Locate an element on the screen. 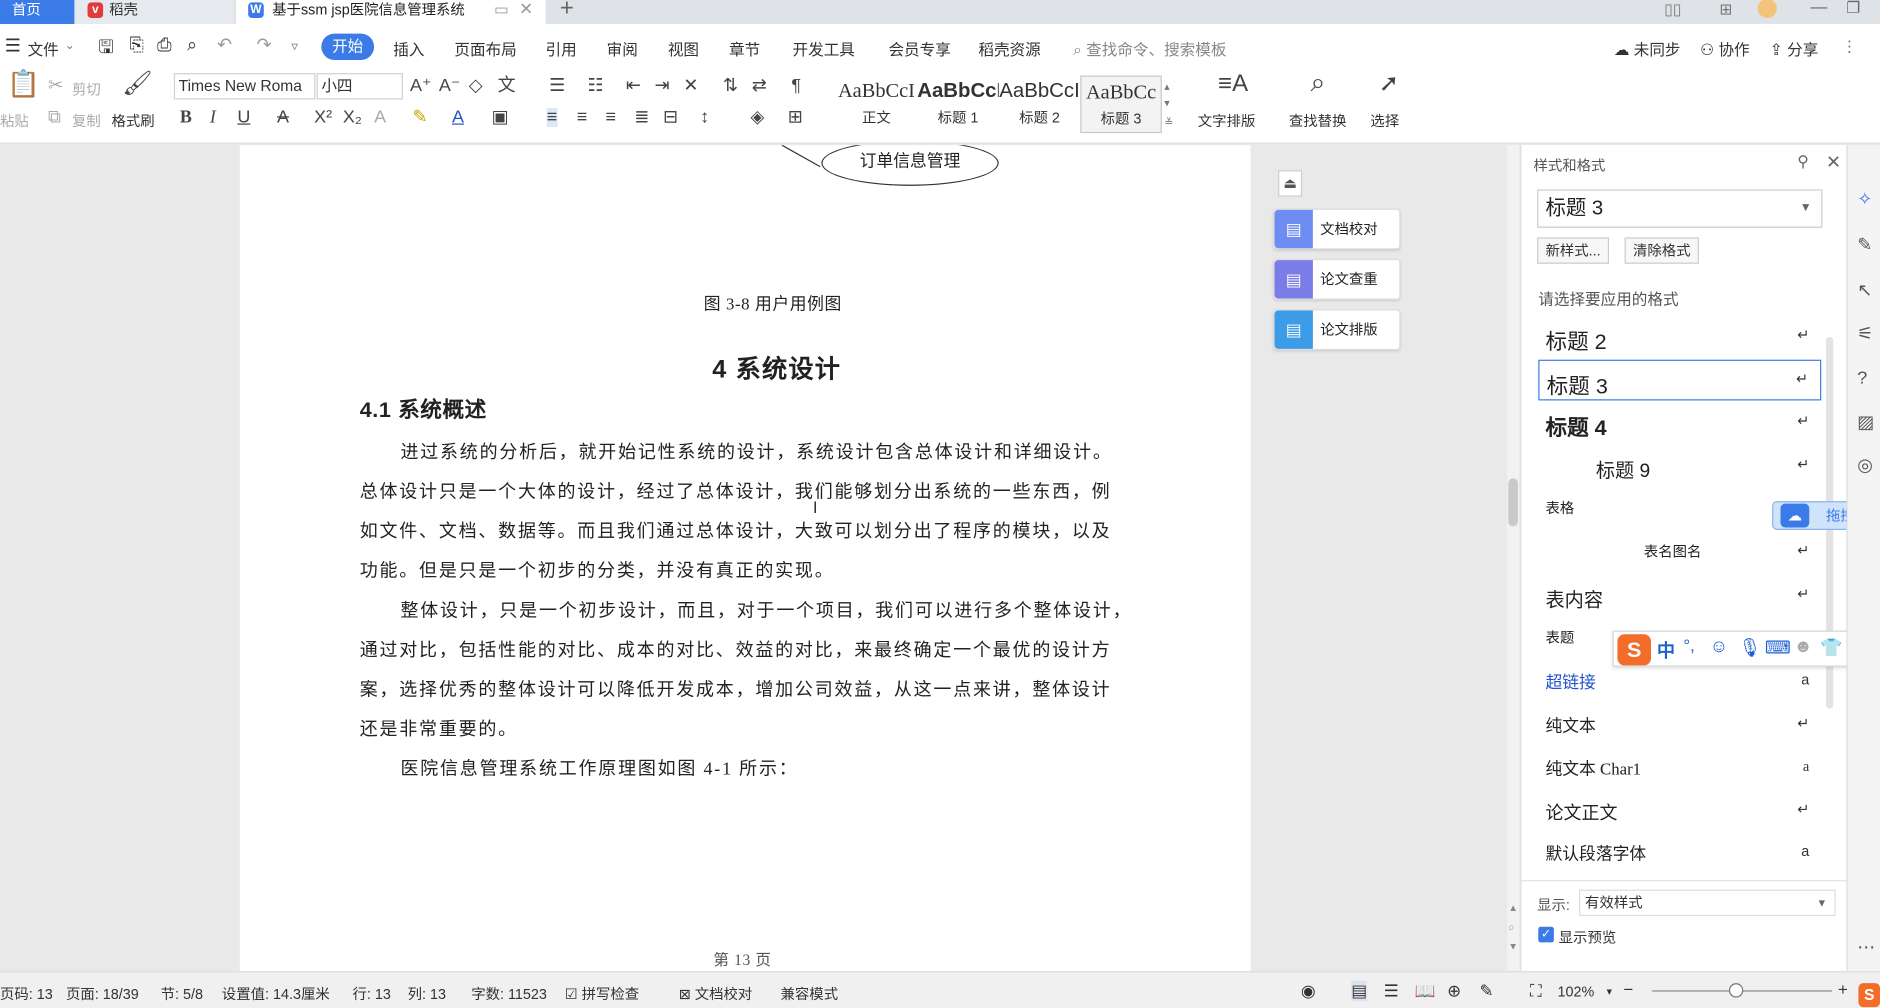 The image size is (1880, 1008). current-style-select: 标题 3 ▼ is located at coordinates (1680, 208).